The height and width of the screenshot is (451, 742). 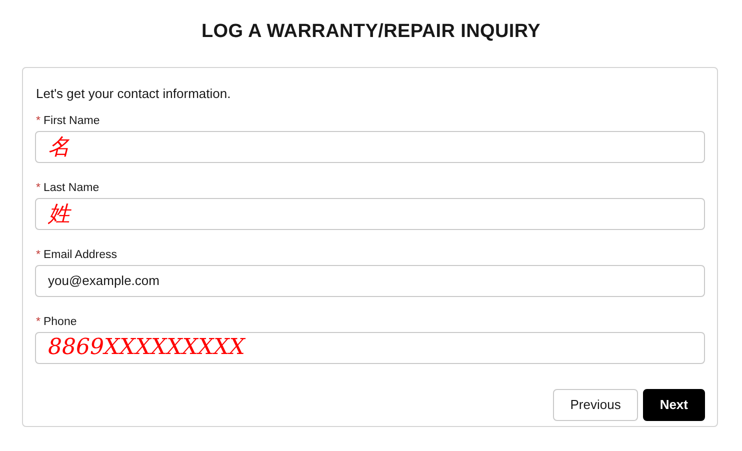 I want to click on input-field: you@example.com, so click(x=370, y=280).